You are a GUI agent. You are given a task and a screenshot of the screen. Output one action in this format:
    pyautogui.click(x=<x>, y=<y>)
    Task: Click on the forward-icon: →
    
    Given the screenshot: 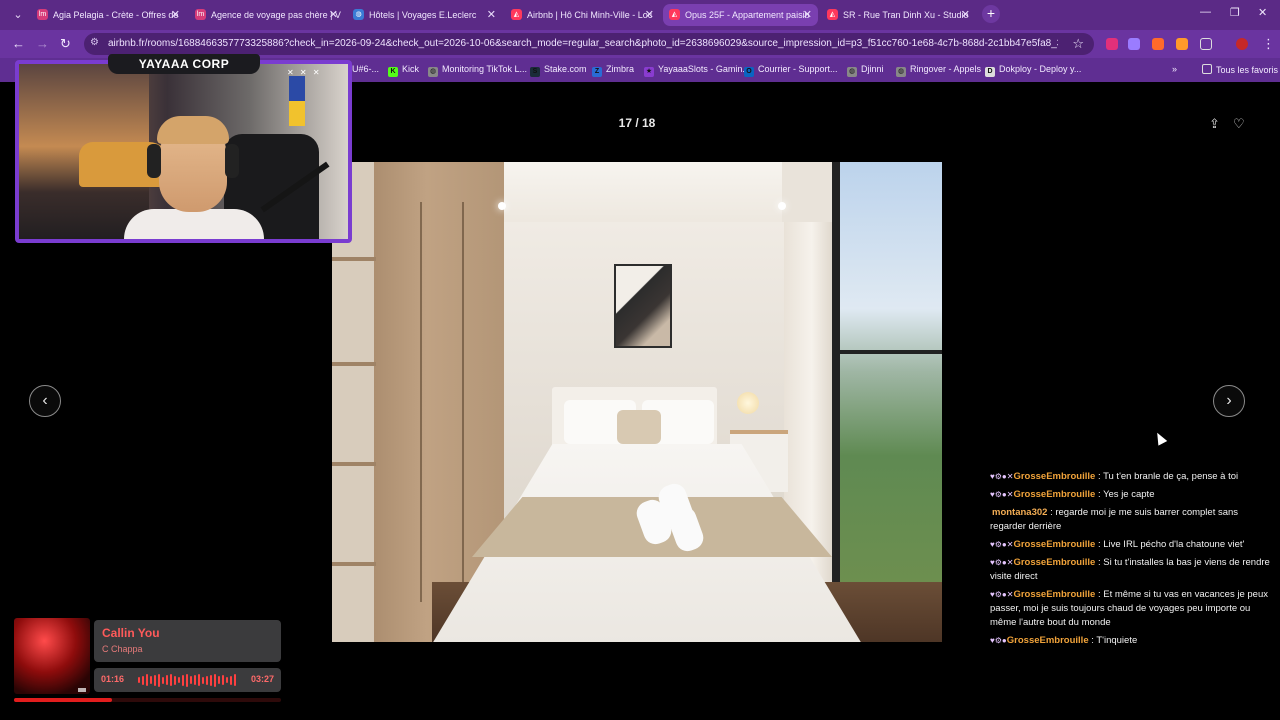 What is the action you would take?
    pyautogui.click(x=42, y=43)
    